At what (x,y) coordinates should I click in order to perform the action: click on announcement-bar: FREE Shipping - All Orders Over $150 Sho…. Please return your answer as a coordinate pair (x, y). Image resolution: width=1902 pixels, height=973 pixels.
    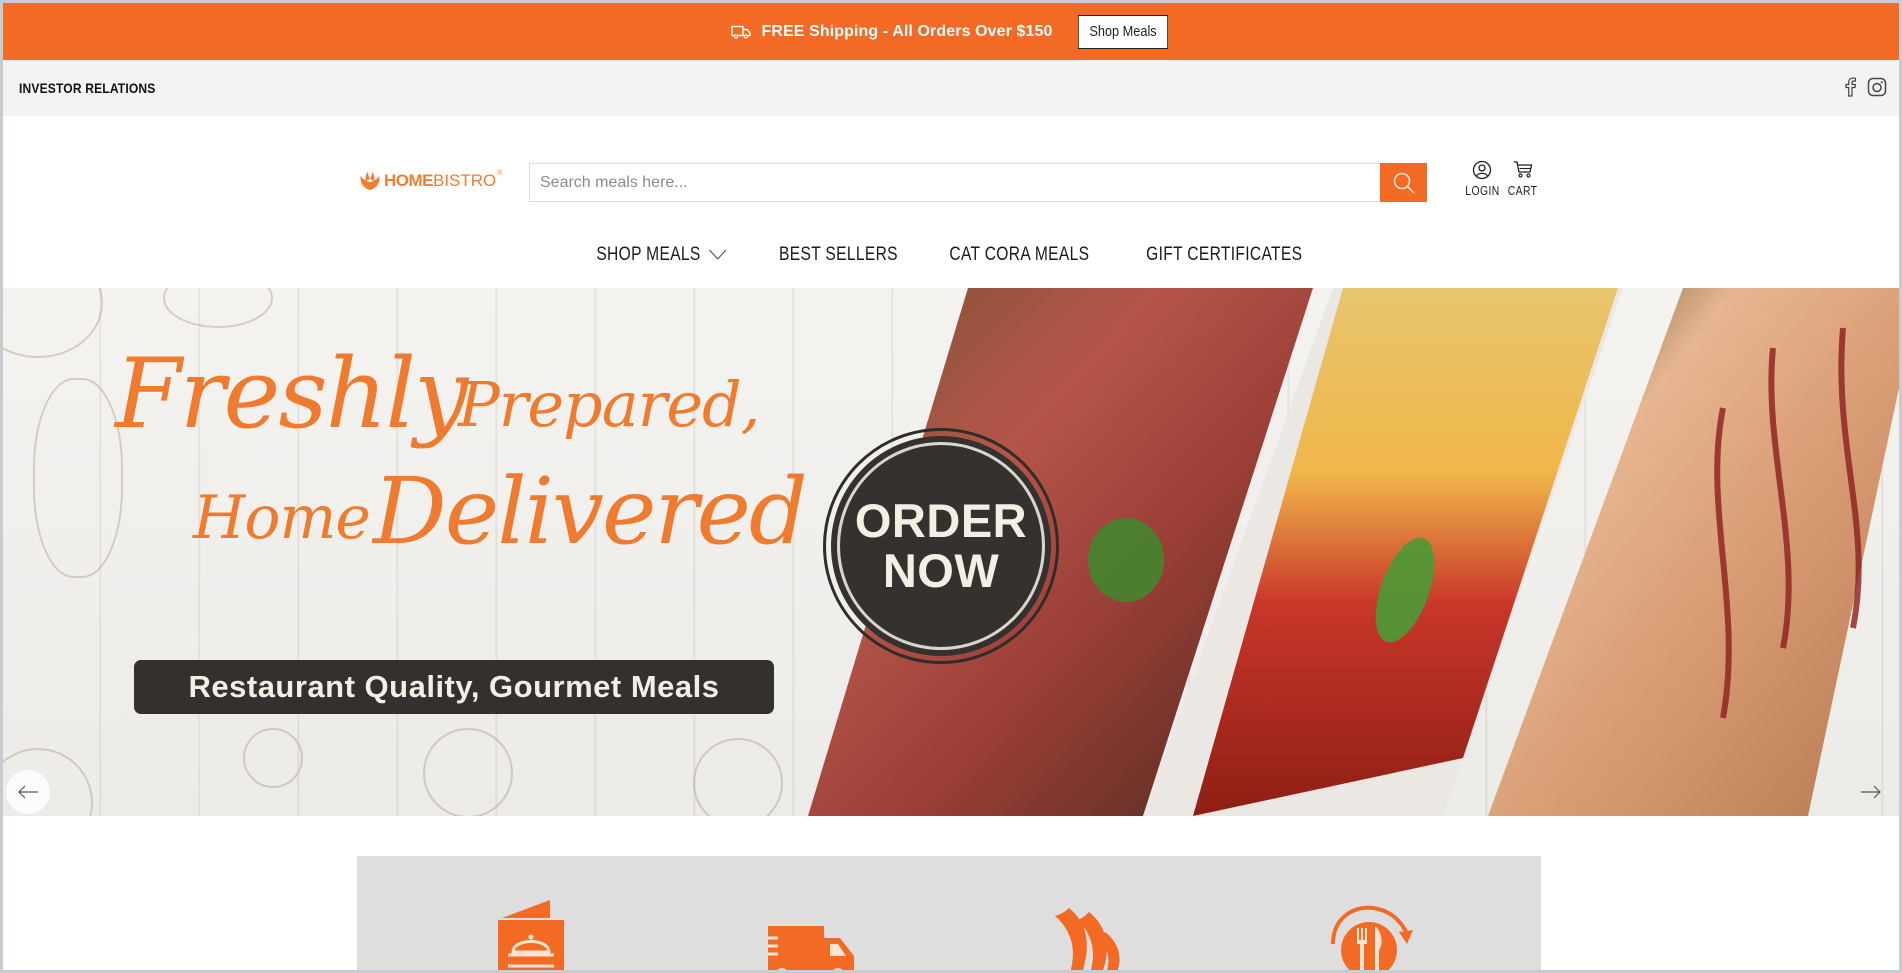
    Looking at the image, I should click on (951, 31).